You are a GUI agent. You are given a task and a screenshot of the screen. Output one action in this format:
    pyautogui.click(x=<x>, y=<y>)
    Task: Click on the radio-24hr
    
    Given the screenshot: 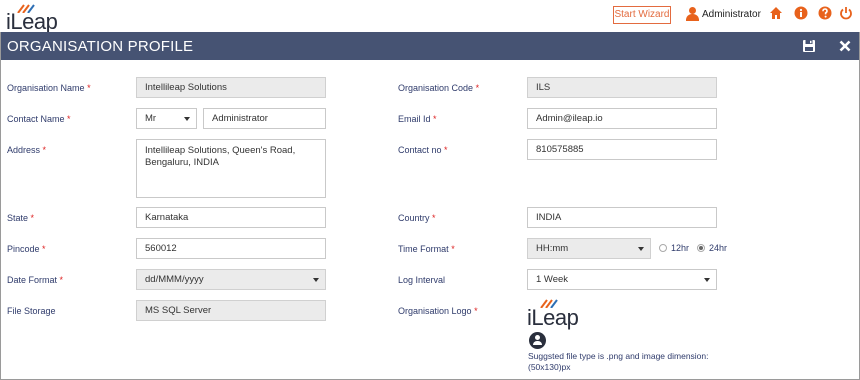 What is the action you would take?
    pyautogui.click(x=701, y=248)
    